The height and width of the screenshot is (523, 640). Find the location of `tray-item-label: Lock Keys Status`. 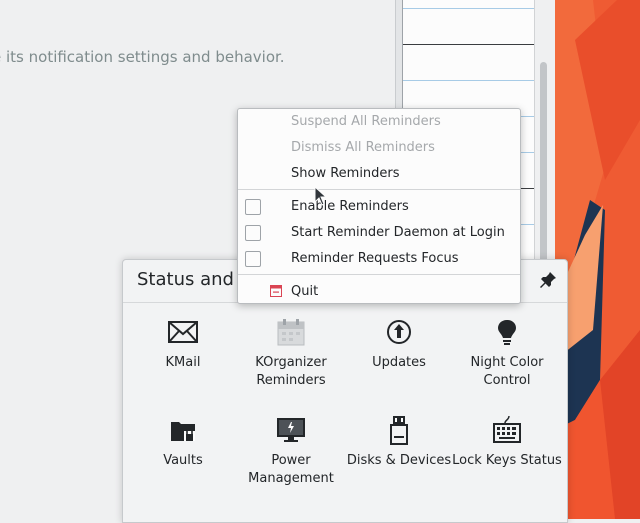

tray-item-label: Lock Keys Status is located at coordinates (507, 460).